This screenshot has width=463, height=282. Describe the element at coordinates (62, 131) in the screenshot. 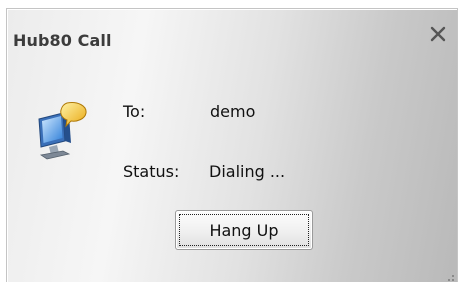

I see `monitor-speech-bubble-icon` at that location.